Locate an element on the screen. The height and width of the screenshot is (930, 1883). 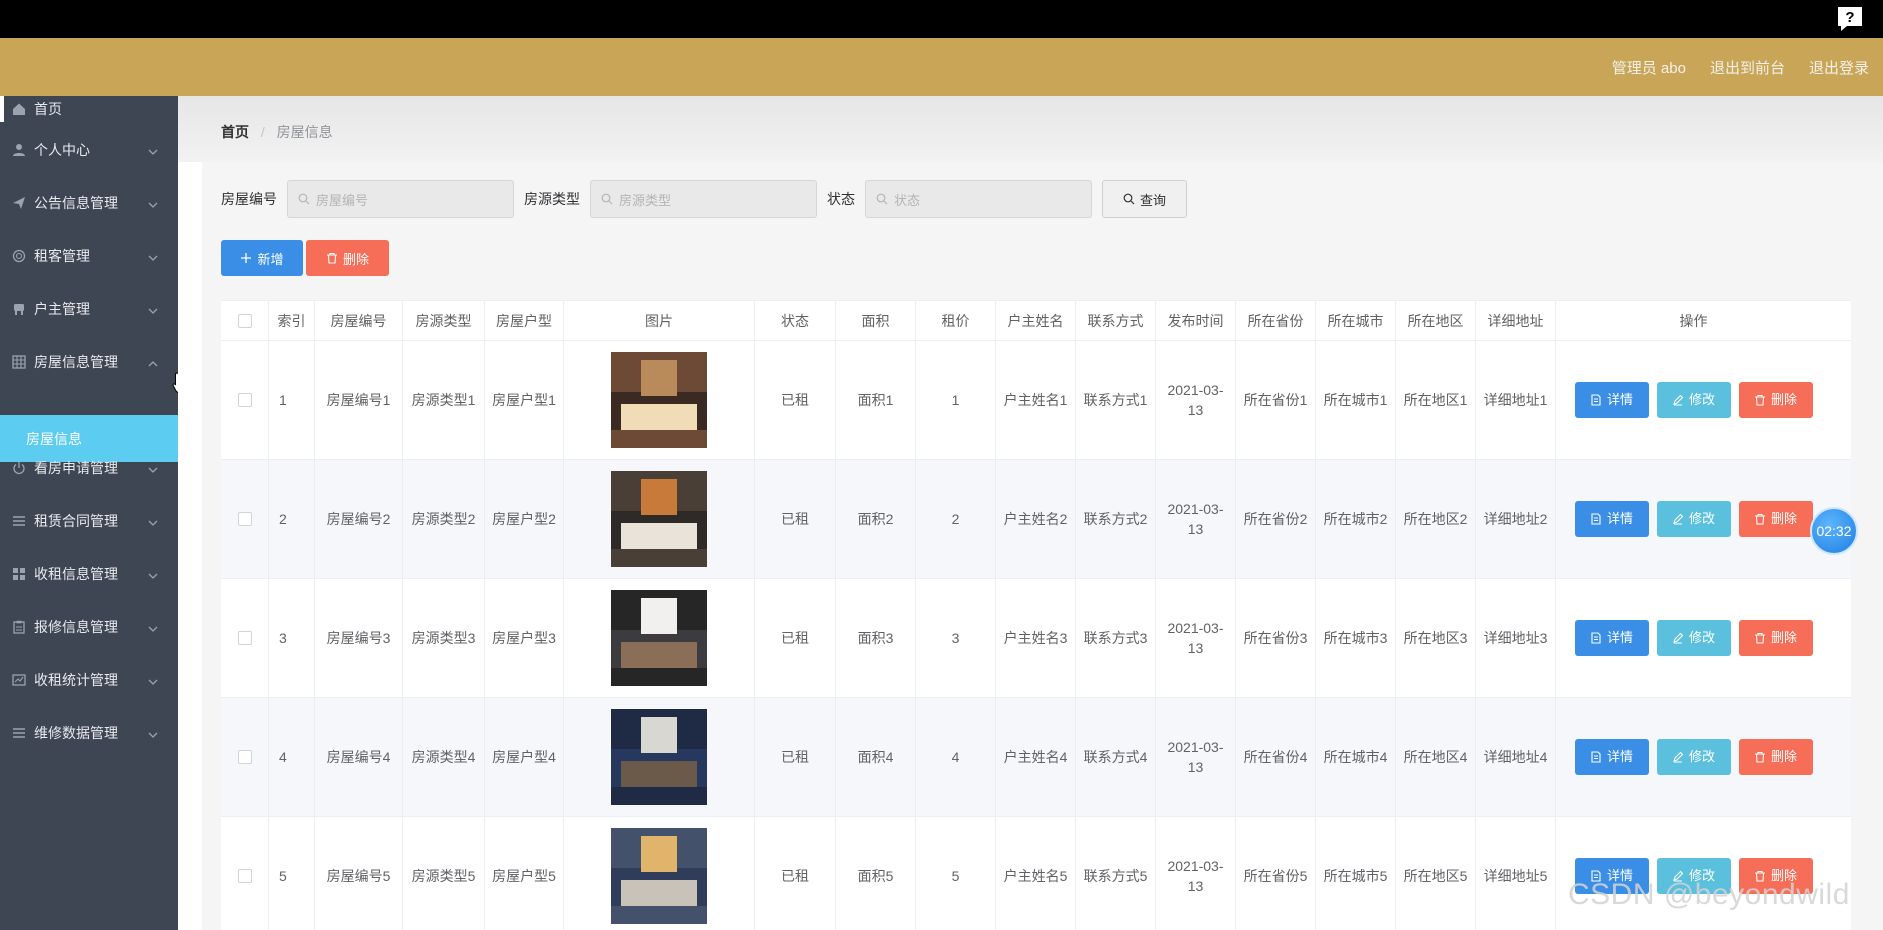
cell-index: 3 is located at coordinates (292, 638).